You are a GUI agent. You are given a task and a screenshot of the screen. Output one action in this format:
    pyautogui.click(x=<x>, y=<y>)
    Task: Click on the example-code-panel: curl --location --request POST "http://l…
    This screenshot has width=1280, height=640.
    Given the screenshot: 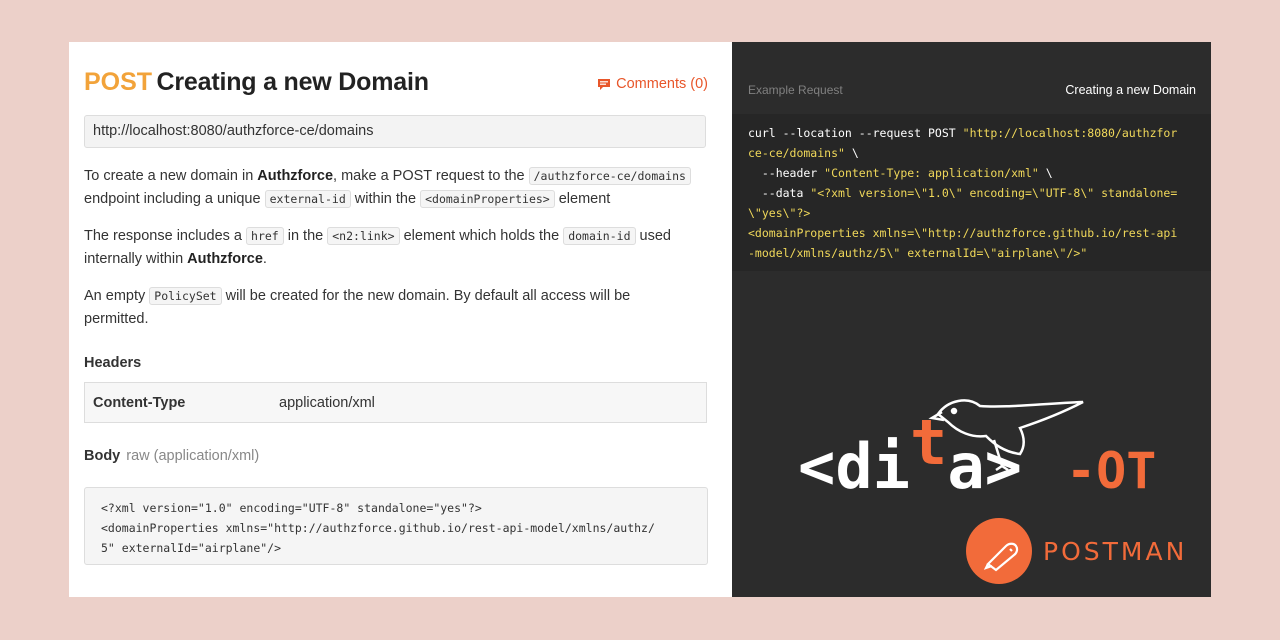 What is the action you would take?
    pyautogui.click(x=971, y=192)
    